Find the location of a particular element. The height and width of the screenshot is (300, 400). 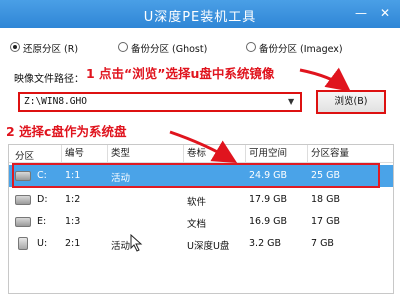

arrow-to-browse-icon is located at coordinates (325, 79).